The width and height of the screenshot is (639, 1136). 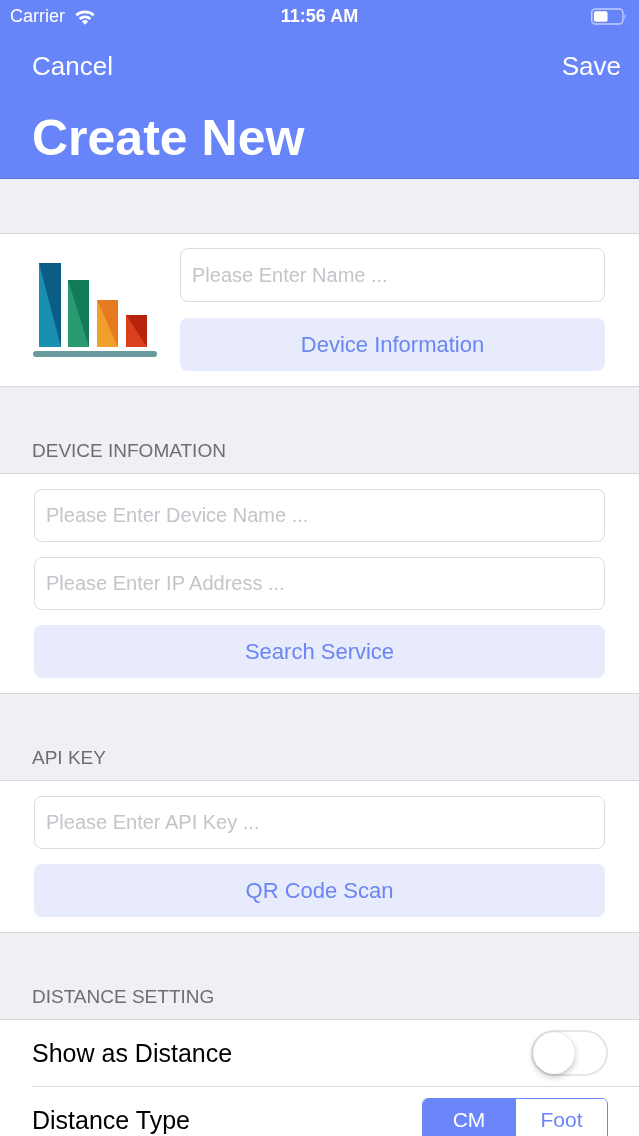 What do you see at coordinates (69, 758) in the screenshot?
I see `section-header: API KEY` at bounding box center [69, 758].